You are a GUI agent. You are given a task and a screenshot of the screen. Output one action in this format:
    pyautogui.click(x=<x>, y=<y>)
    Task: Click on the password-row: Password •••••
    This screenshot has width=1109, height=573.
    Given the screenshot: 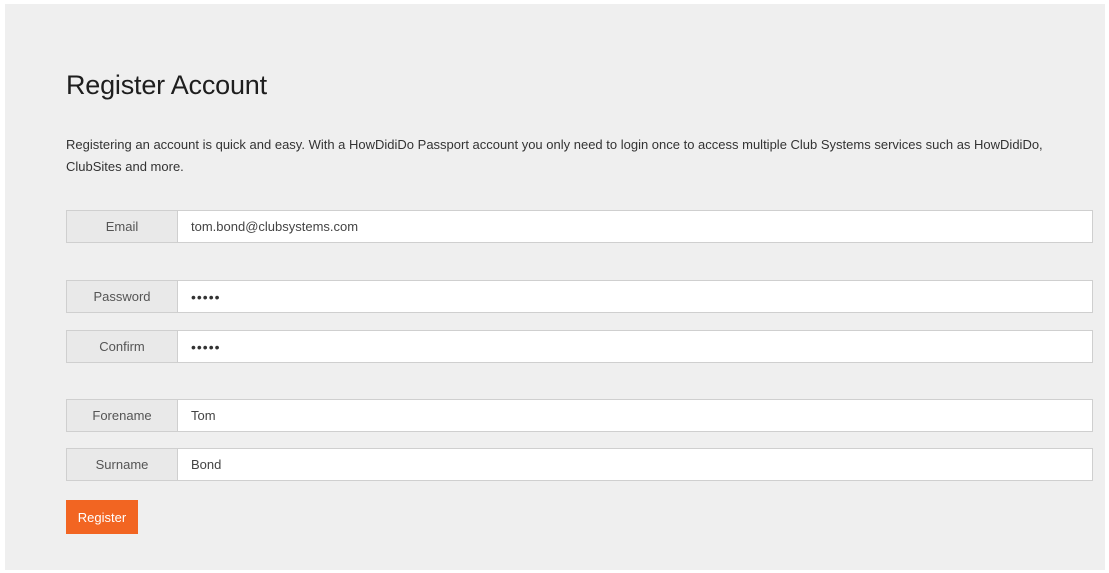 What is the action you would take?
    pyautogui.click(x=579, y=296)
    